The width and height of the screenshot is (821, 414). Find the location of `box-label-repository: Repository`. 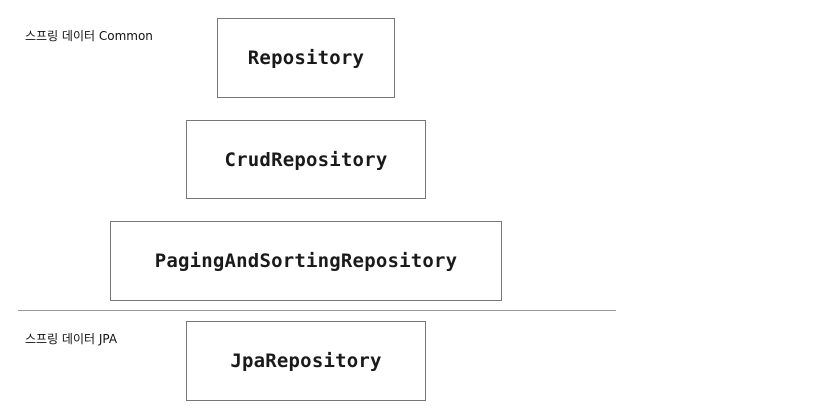

box-label-repository: Repository is located at coordinates (306, 58).